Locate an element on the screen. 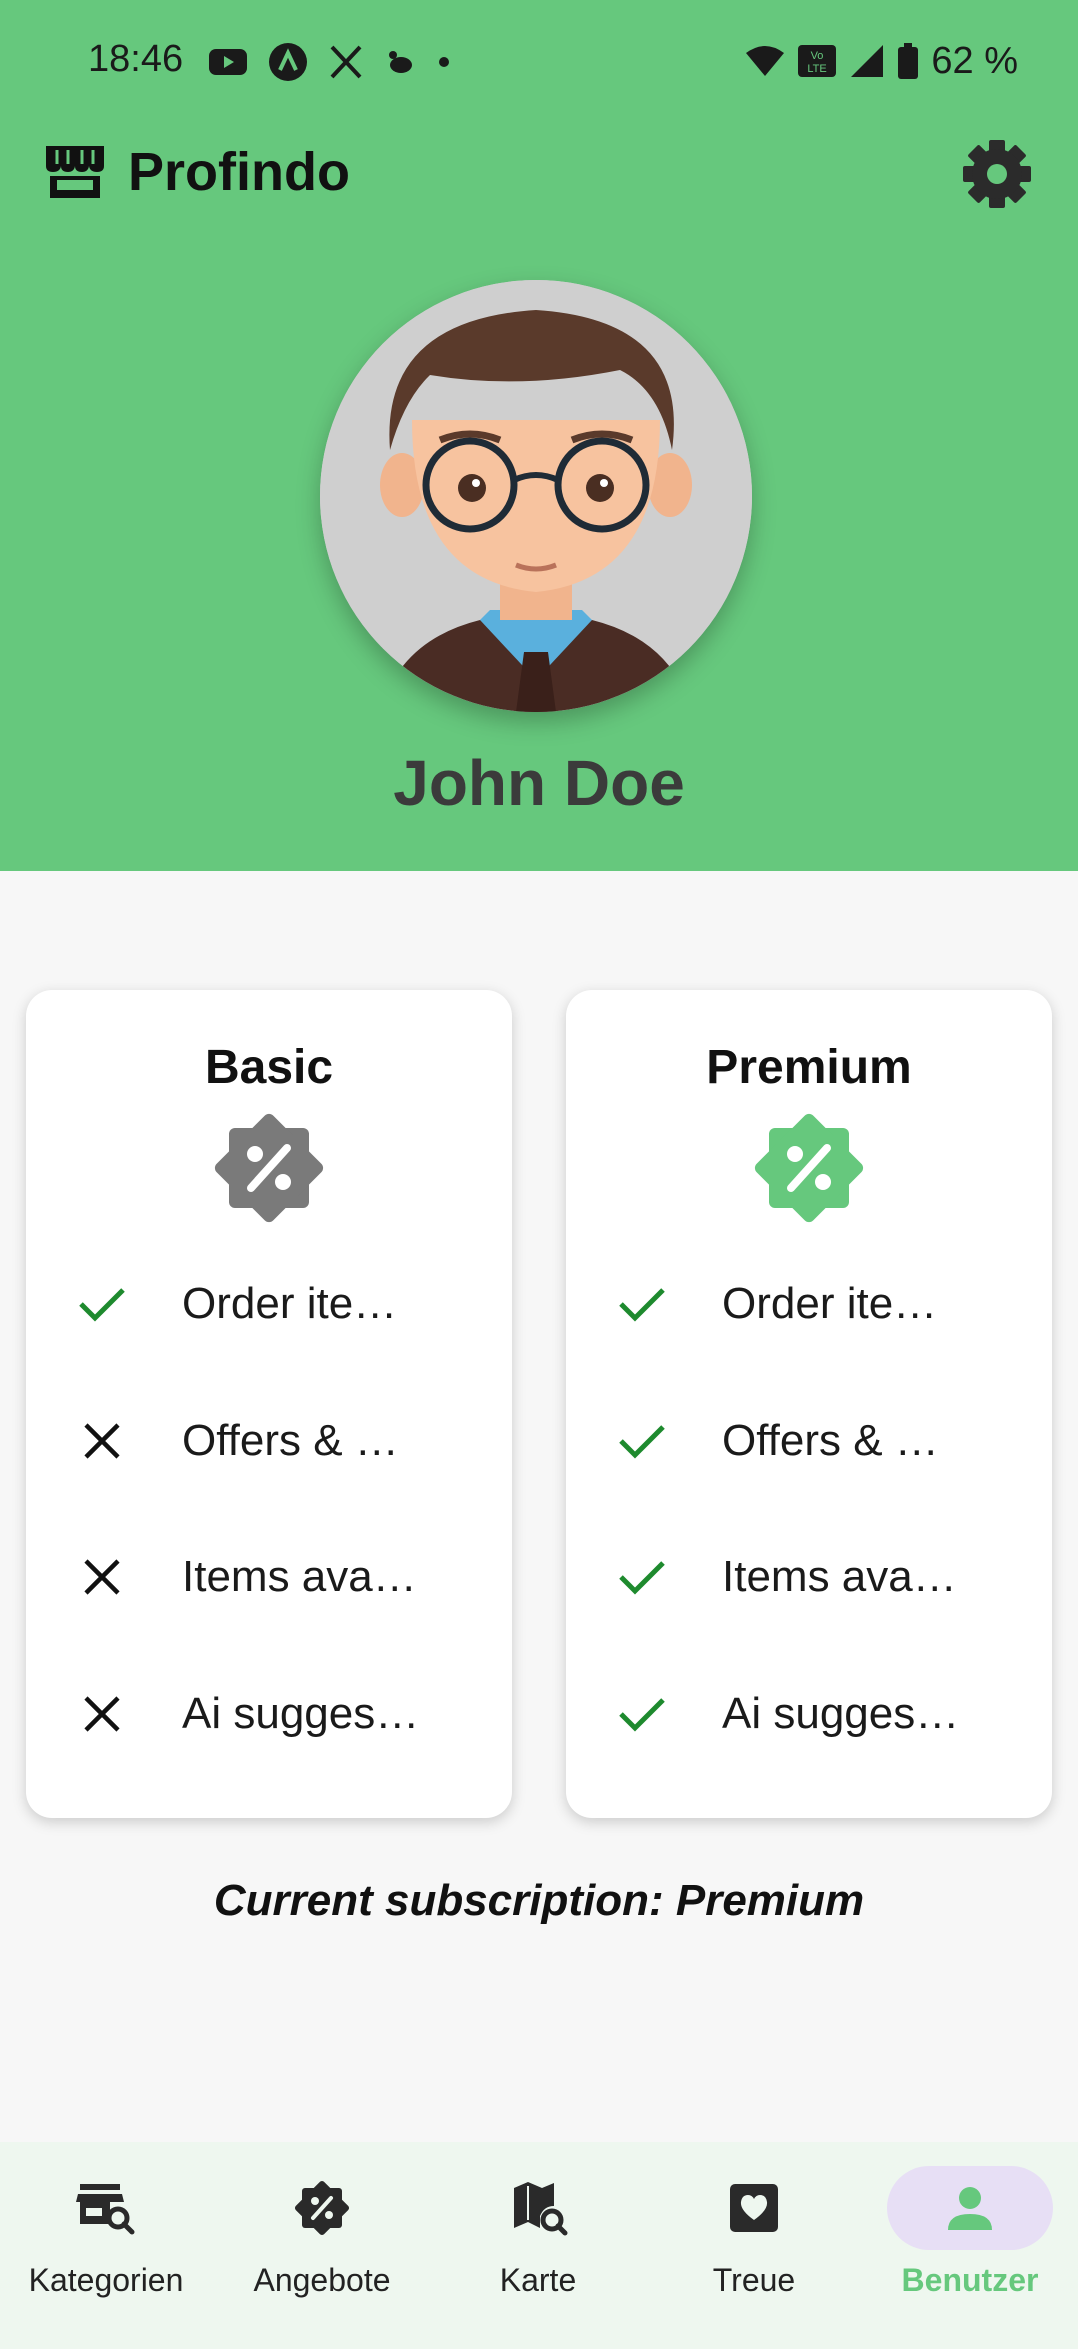 This screenshot has width=1078, height=2349. settings-button is located at coordinates (997, 174).